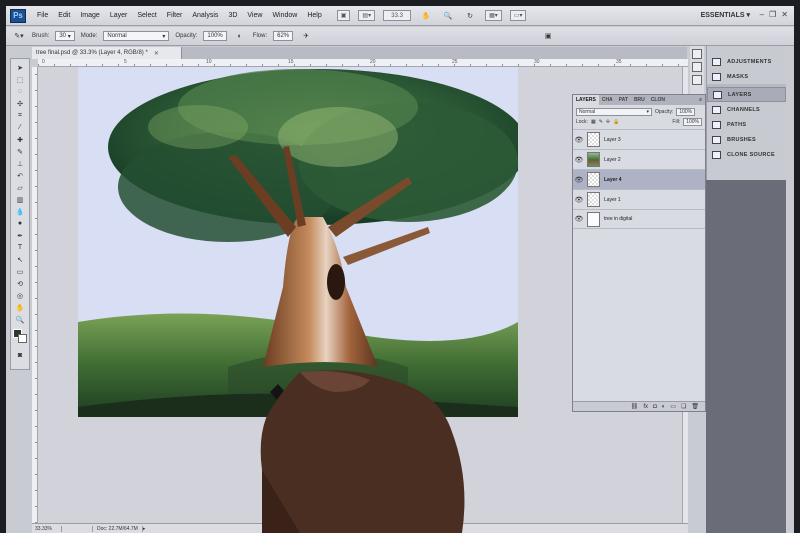  What do you see at coordinates (692, 122) in the screenshot?
I see `fill-field: 100%` at bounding box center [692, 122].